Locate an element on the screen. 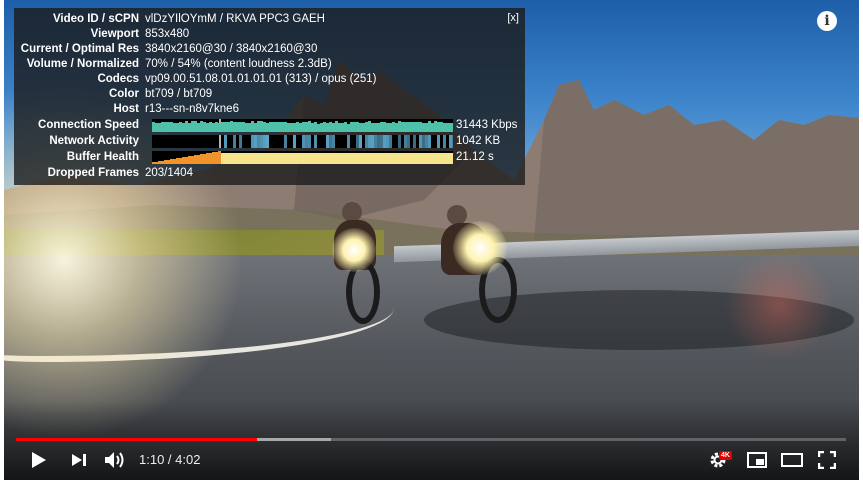  fullscreen-icon is located at coordinates (827, 460).